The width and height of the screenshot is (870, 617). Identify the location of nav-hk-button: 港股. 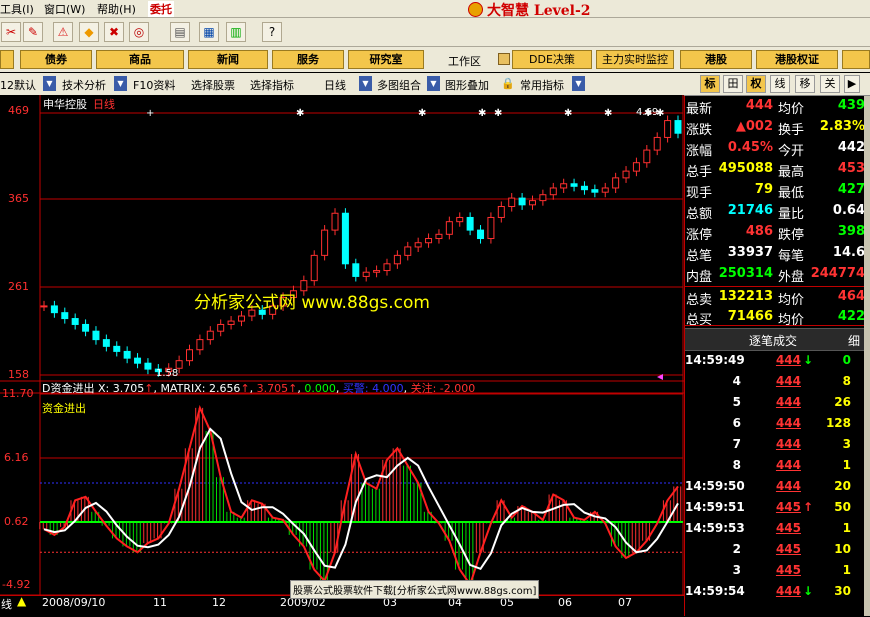
(716, 59).